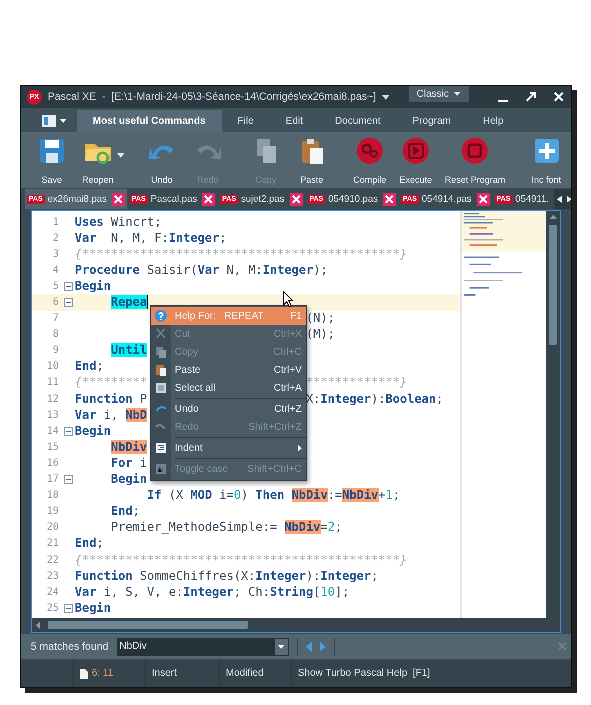 The width and height of the screenshot is (591, 705). What do you see at coordinates (321, 318) in the screenshot?
I see `code-line: (N);` at bounding box center [321, 318].